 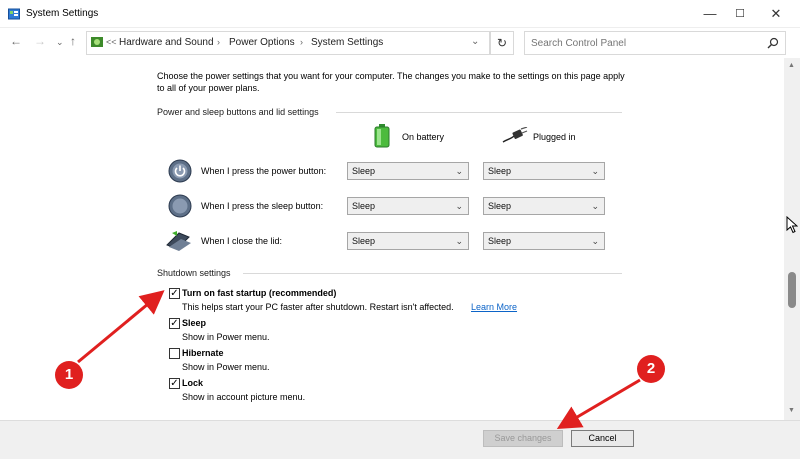 I want to click on arrow-two, so click(x=598, y=404).